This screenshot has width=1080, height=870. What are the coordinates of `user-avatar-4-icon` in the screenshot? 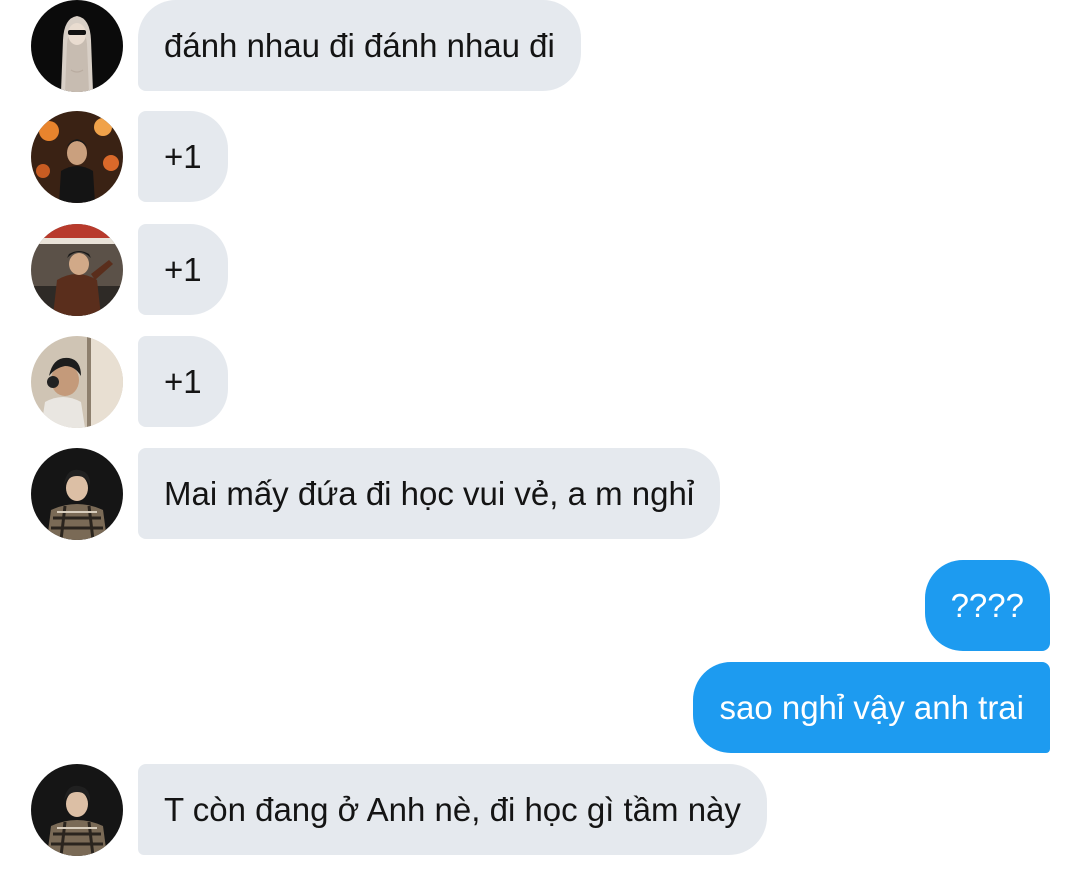 It's located at (77, 382).